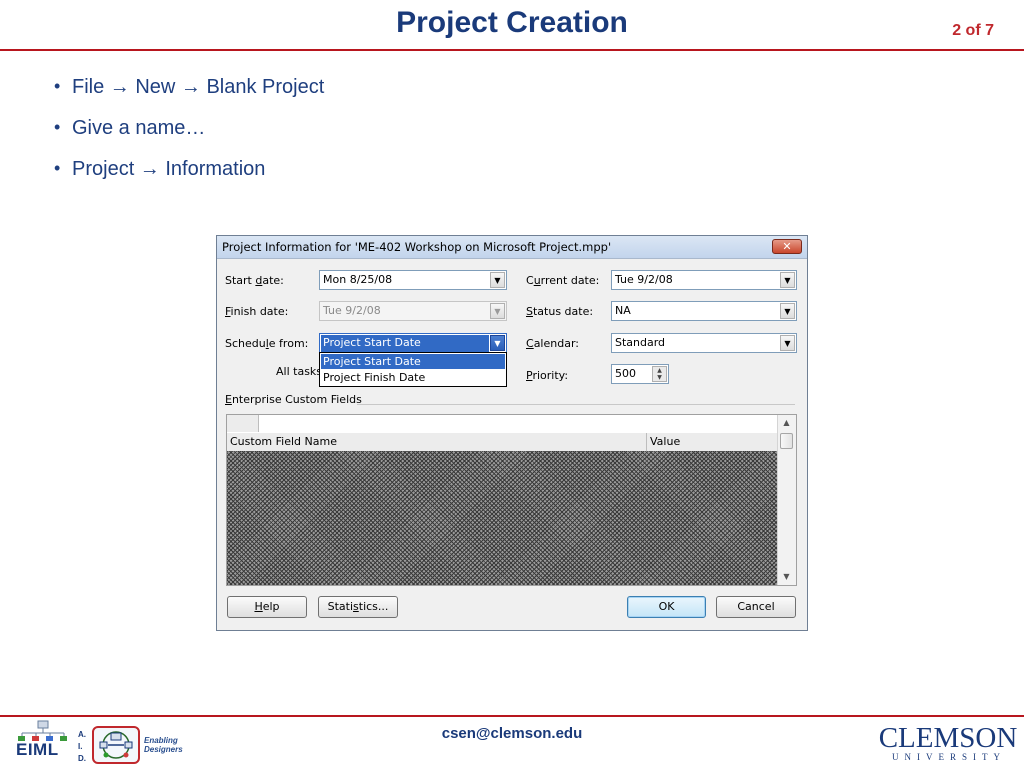 The width and height of the screenshot is (1024, 768). What do you see at coordinates (666, 607) in the screenshot?
I see `ok-button: OK` at bounding box center [666, 607].